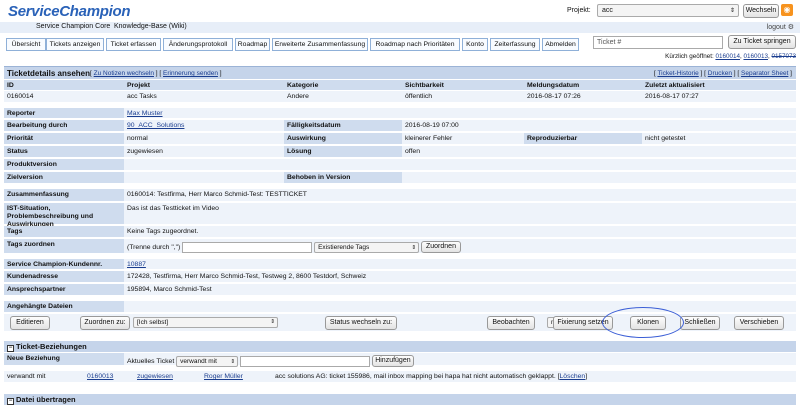 Image resolution: width=800 pixels, height=409 pixels. What do you see at coordinates (204, 85) in the screenshot?
I see `col-project: Projekt` at bounding box center [204, 85].